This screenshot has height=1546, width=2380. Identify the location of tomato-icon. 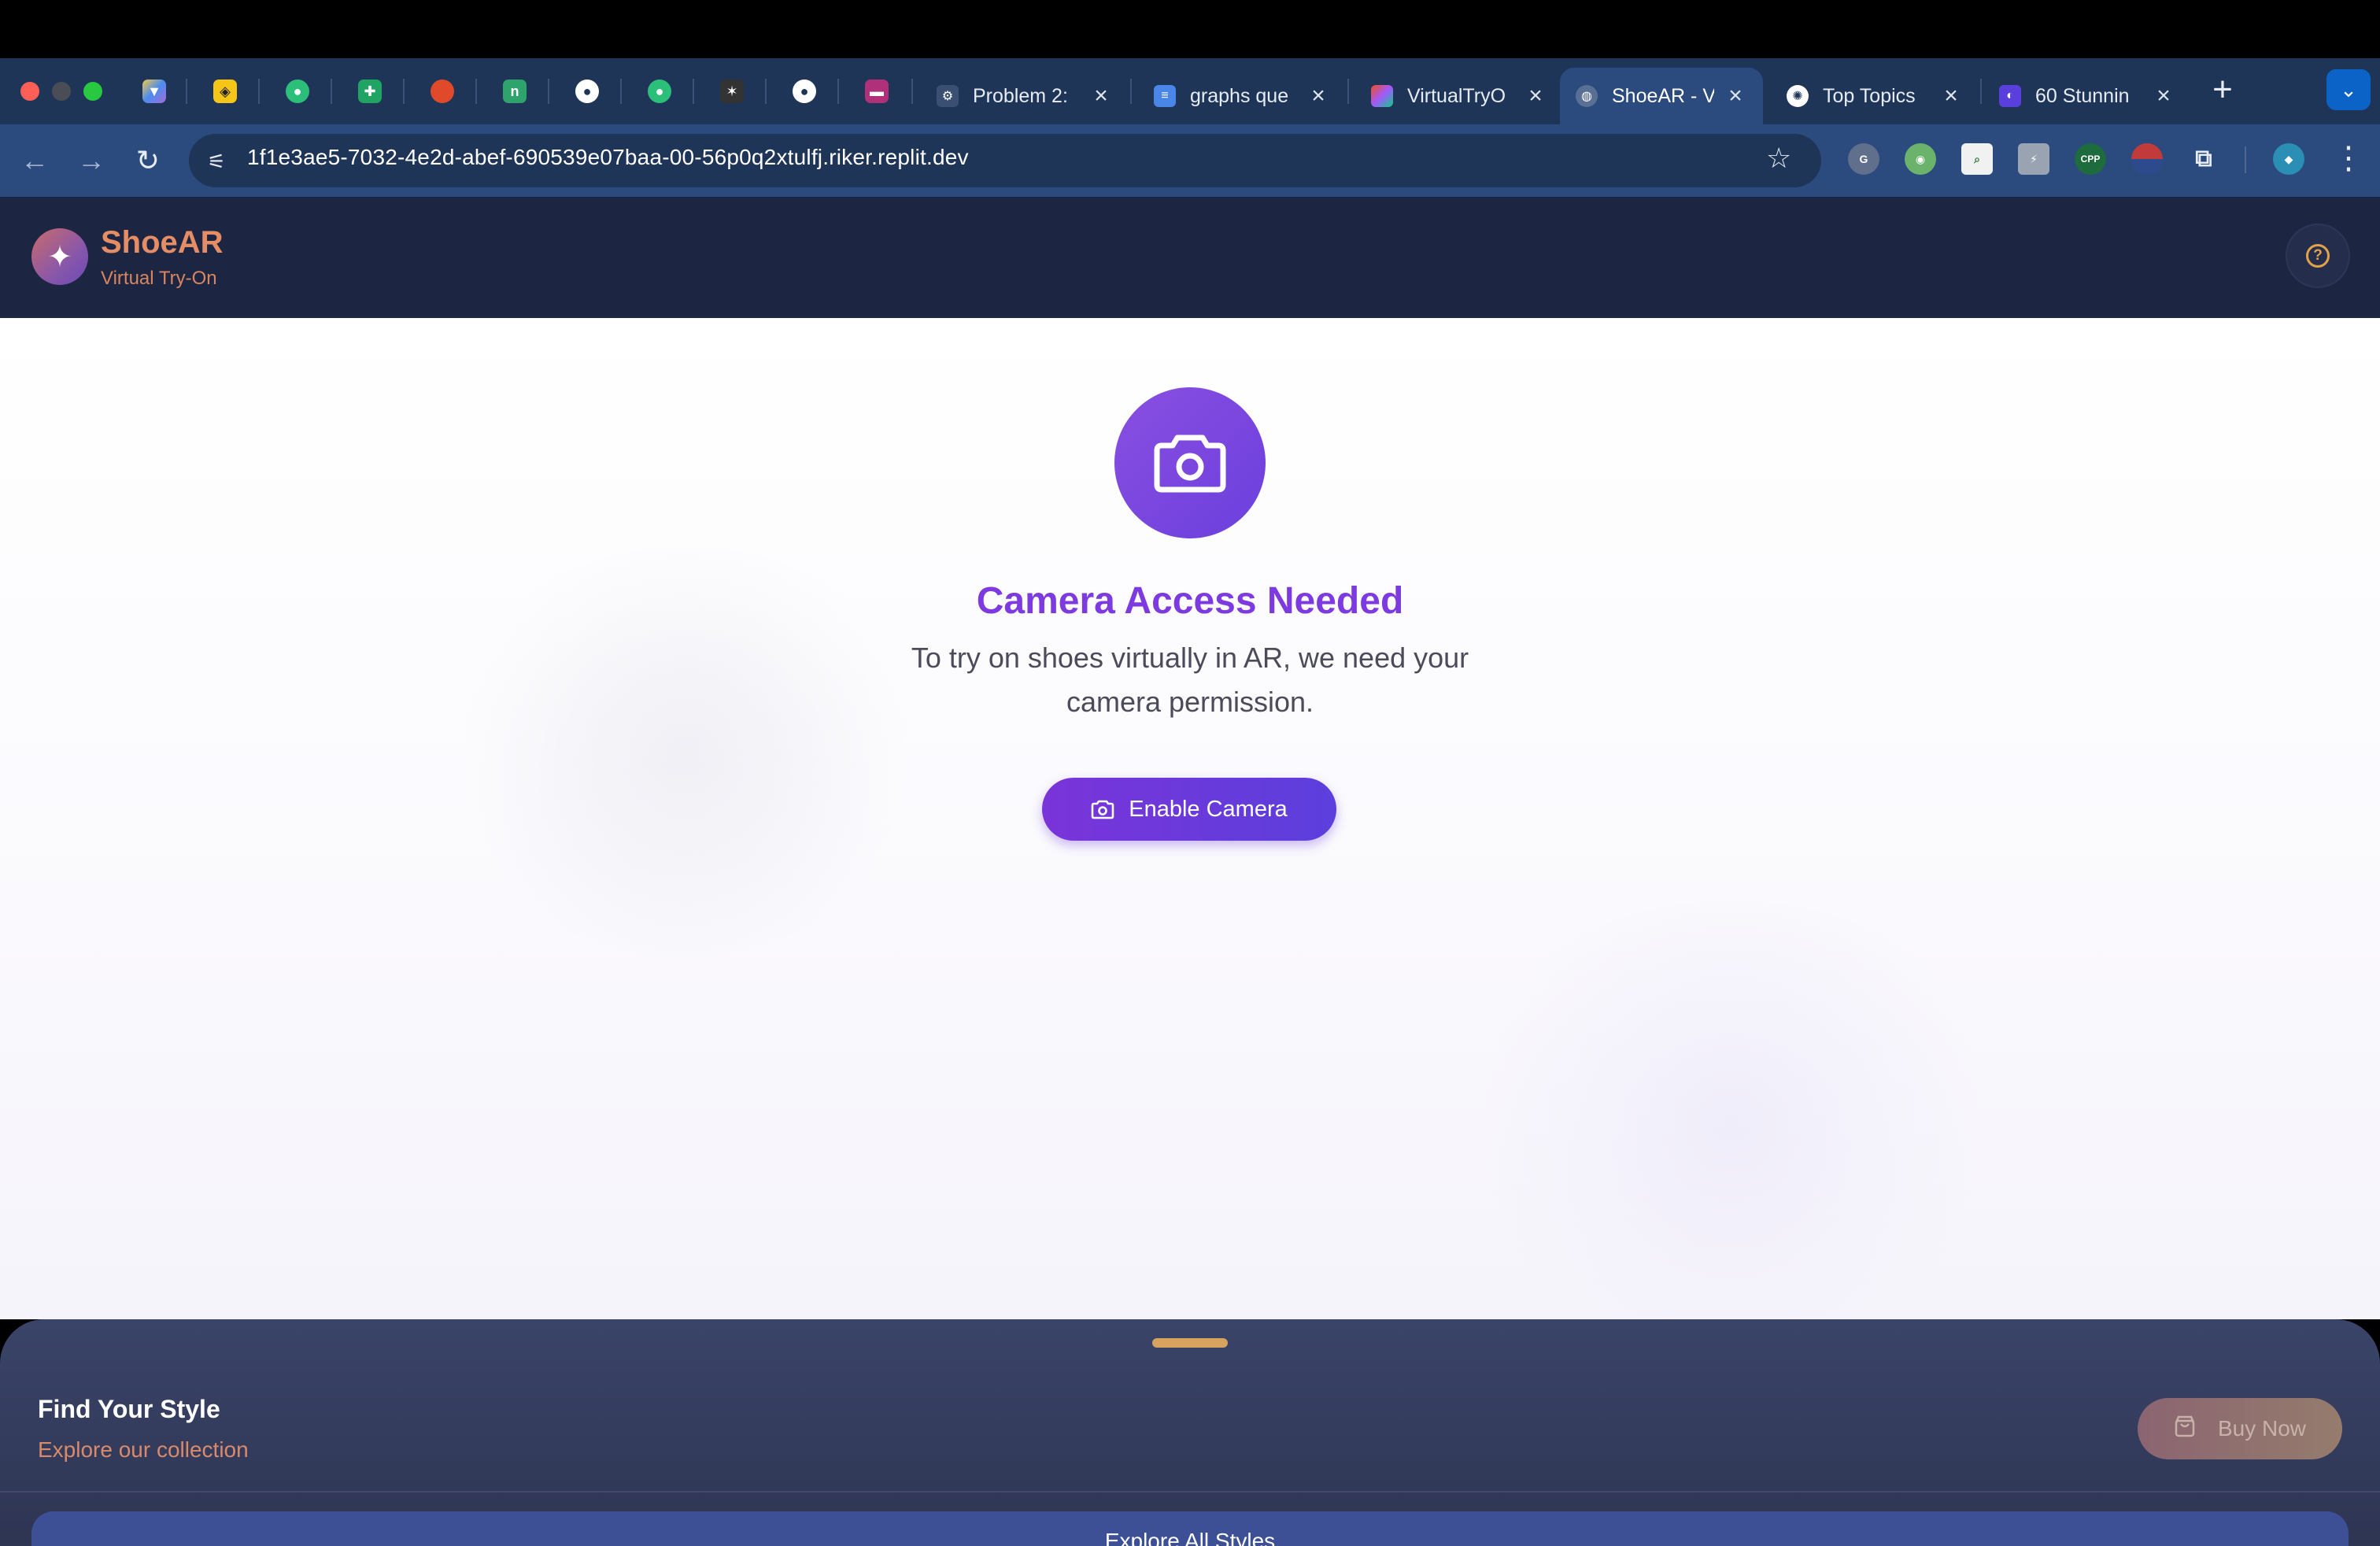
(443, 91).